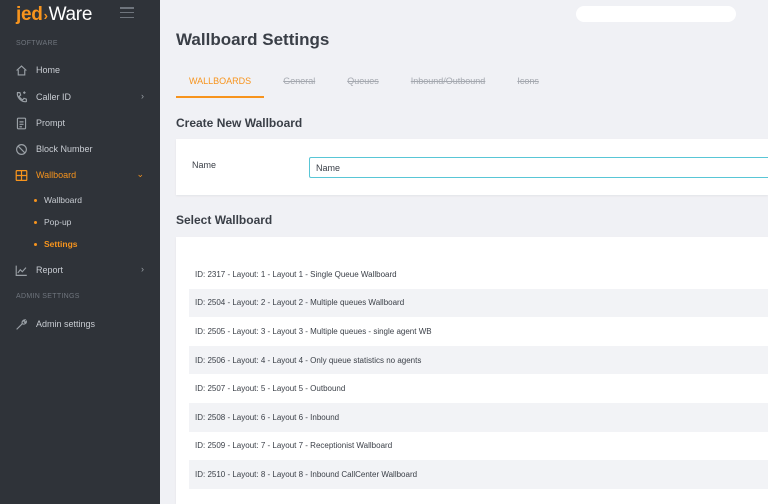 This screenshot has height=504, width=768. Describe the element at coordinates (140, 174) in the screenshot. I see `chevron-down-icon: ⌄` at that location.